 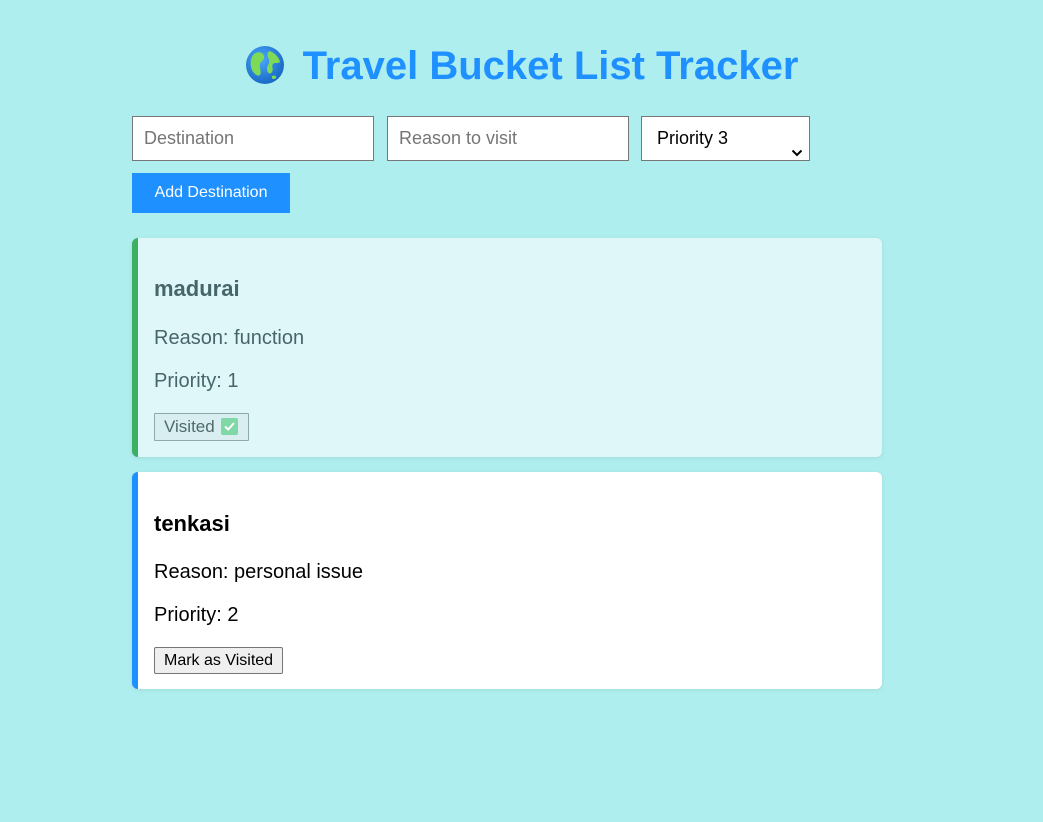 What do you see at coordinates (253, 138) in the screenshot?
I see `destination-input` at bounding box center [253, 138].